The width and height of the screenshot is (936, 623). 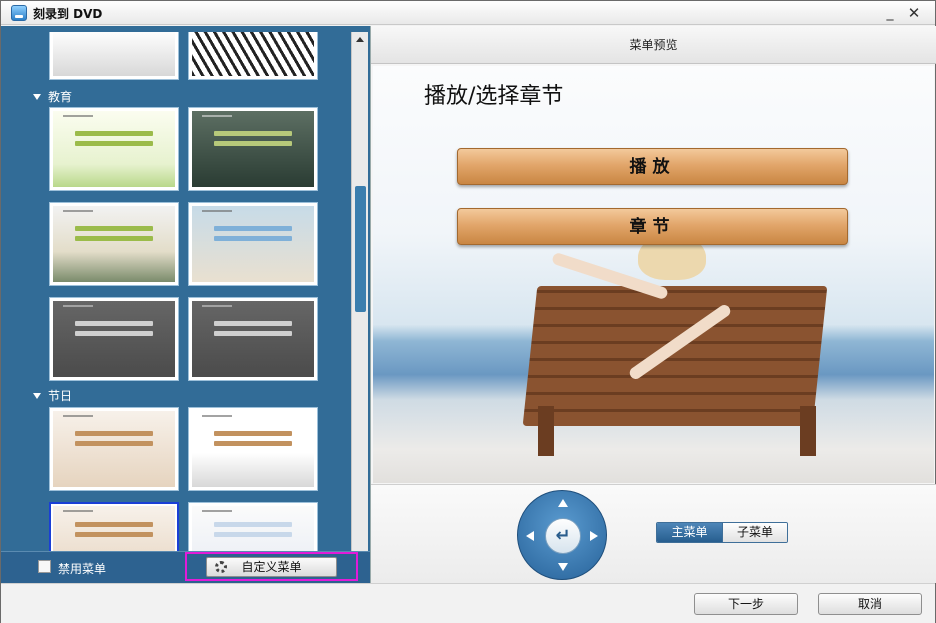 What do you see at coordinates (653, 45) in the screenshot?
I see `preview-header: 菜单预览` at bounding box center [653, 45].